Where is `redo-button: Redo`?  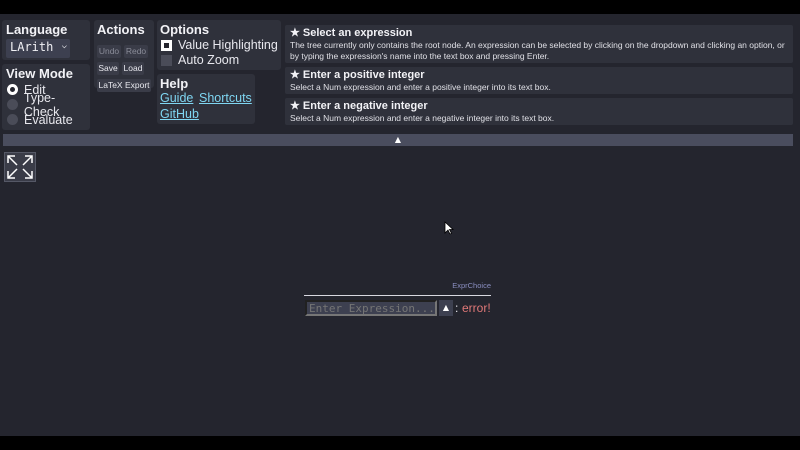 redo-button: Redo is located at coordinates (136, 51).